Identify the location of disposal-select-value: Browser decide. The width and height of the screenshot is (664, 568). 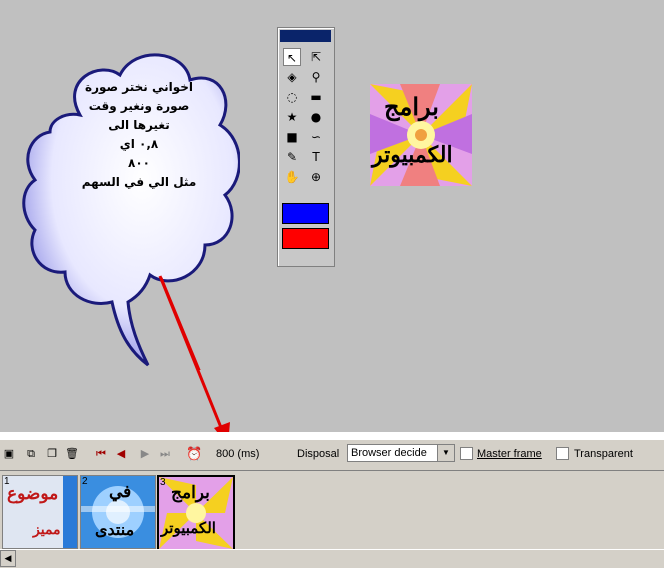
(389, 453).